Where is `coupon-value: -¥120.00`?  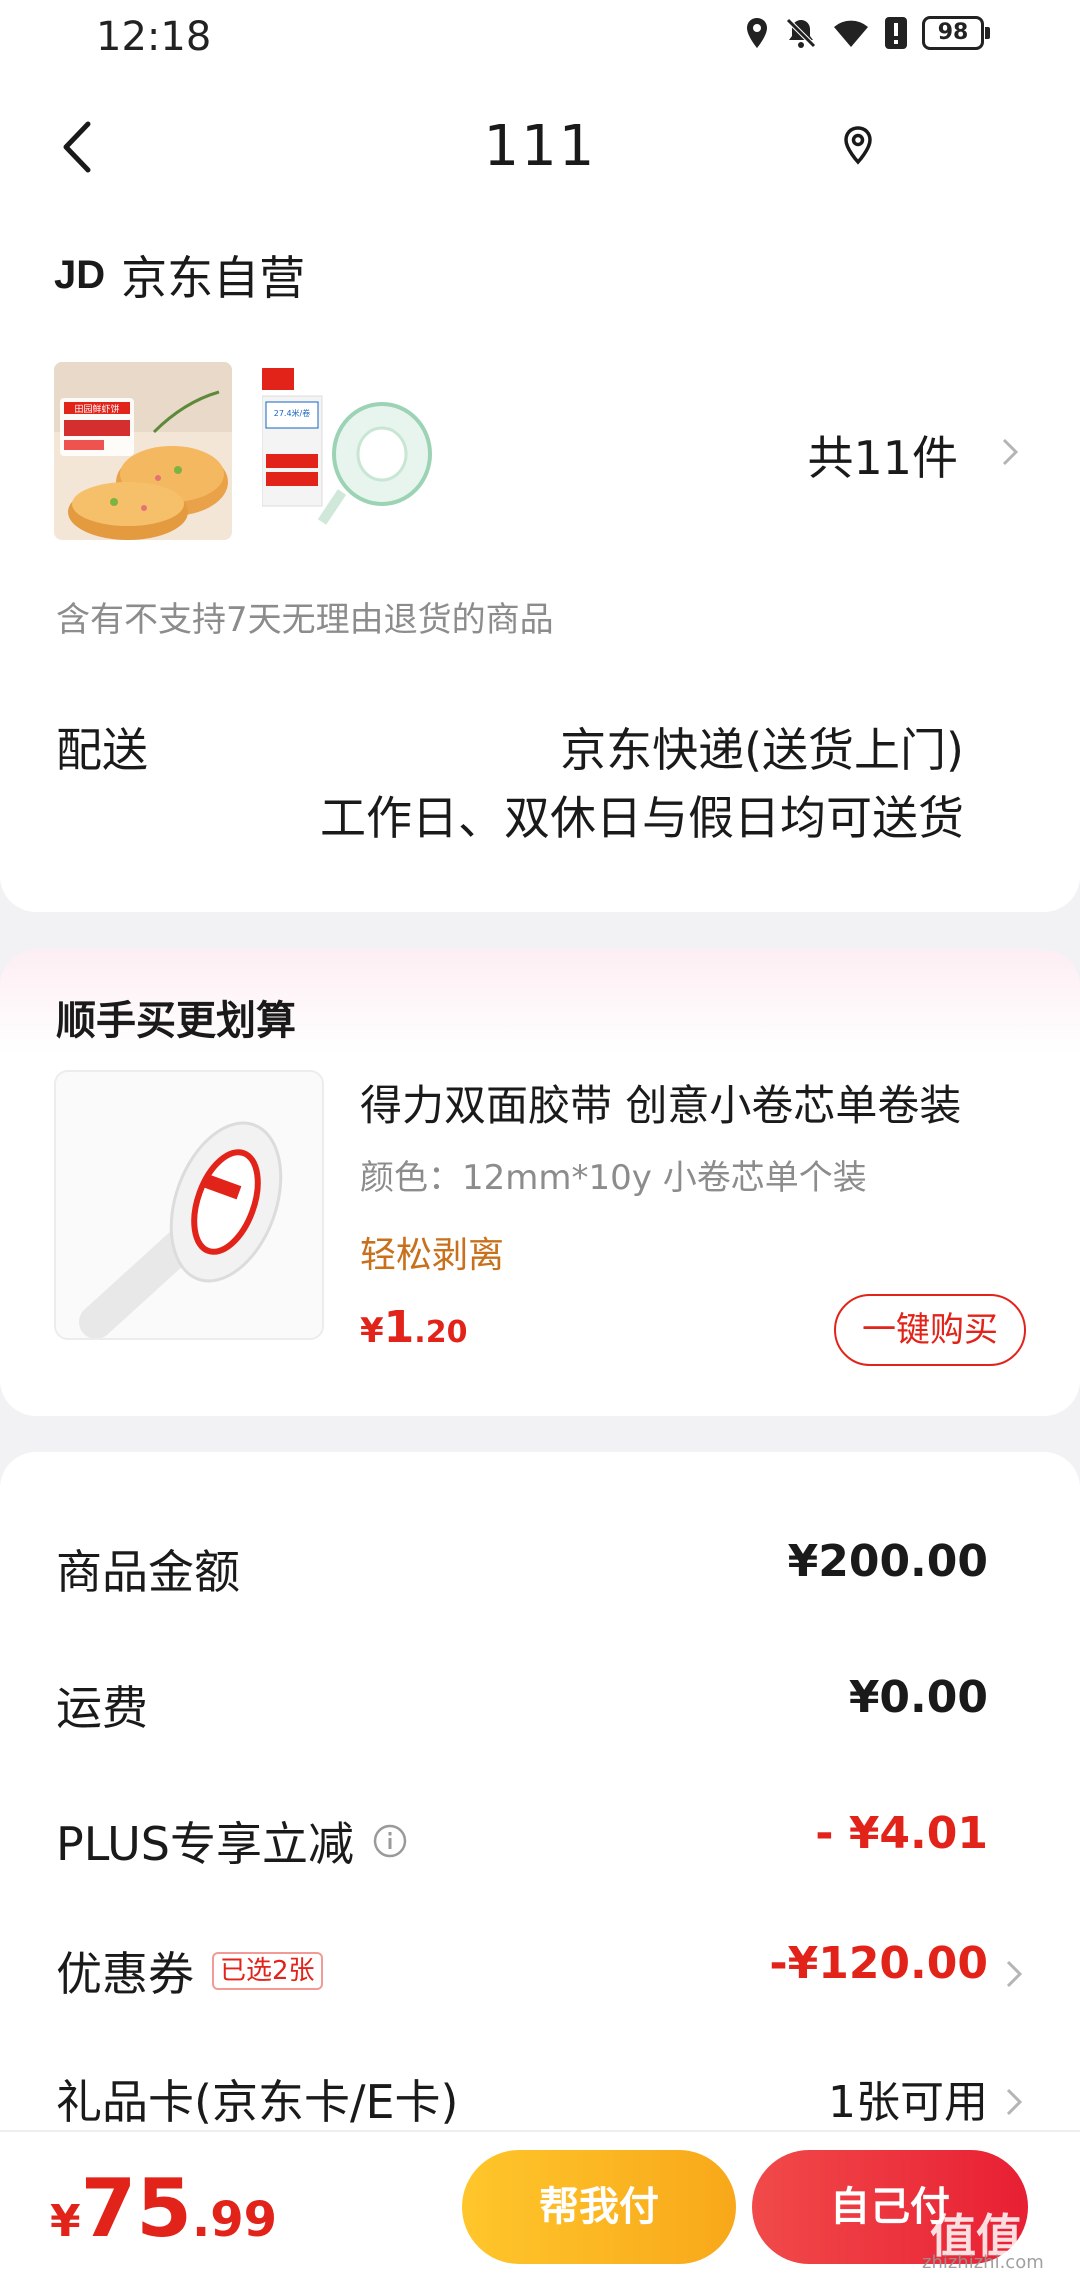 coupon-value: -¥120.00 is located at coordinates (878, 1963).